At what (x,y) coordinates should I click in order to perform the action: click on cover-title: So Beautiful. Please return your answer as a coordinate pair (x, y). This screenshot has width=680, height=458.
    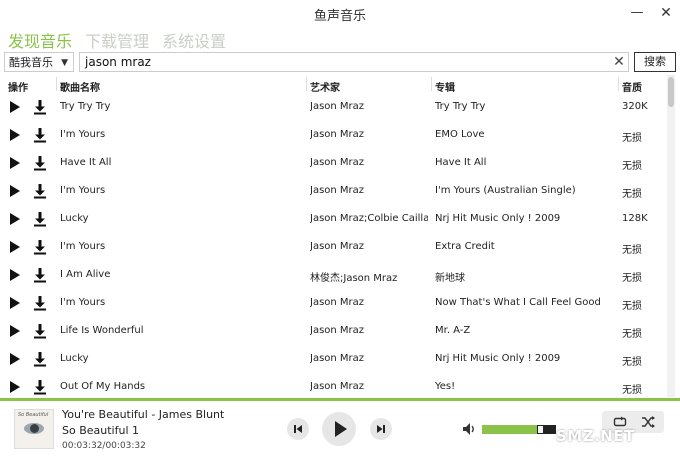
    Looking at the image, I should click on (33, 415).